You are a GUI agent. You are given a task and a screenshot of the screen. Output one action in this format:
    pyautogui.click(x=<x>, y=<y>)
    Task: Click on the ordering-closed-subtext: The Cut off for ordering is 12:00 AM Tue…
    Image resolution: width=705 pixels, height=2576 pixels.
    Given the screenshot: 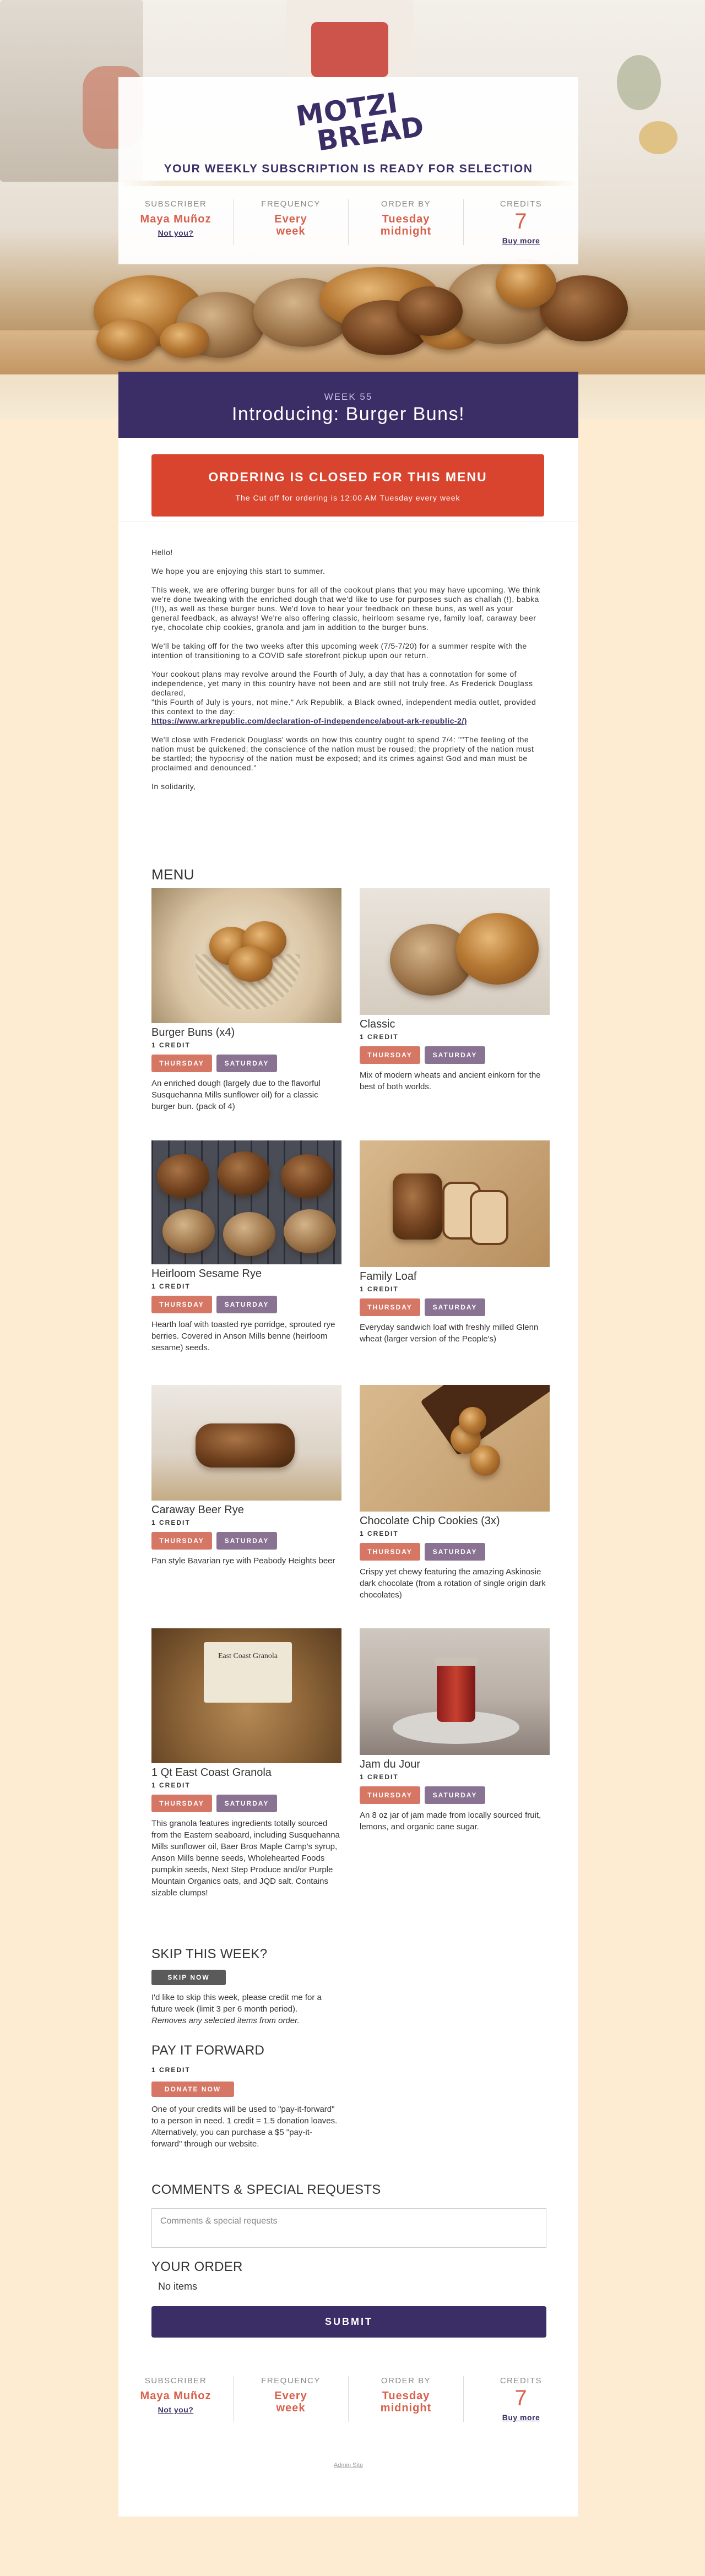 What is the action you would take?
    pyautogui.click(x=347, y=498)
    